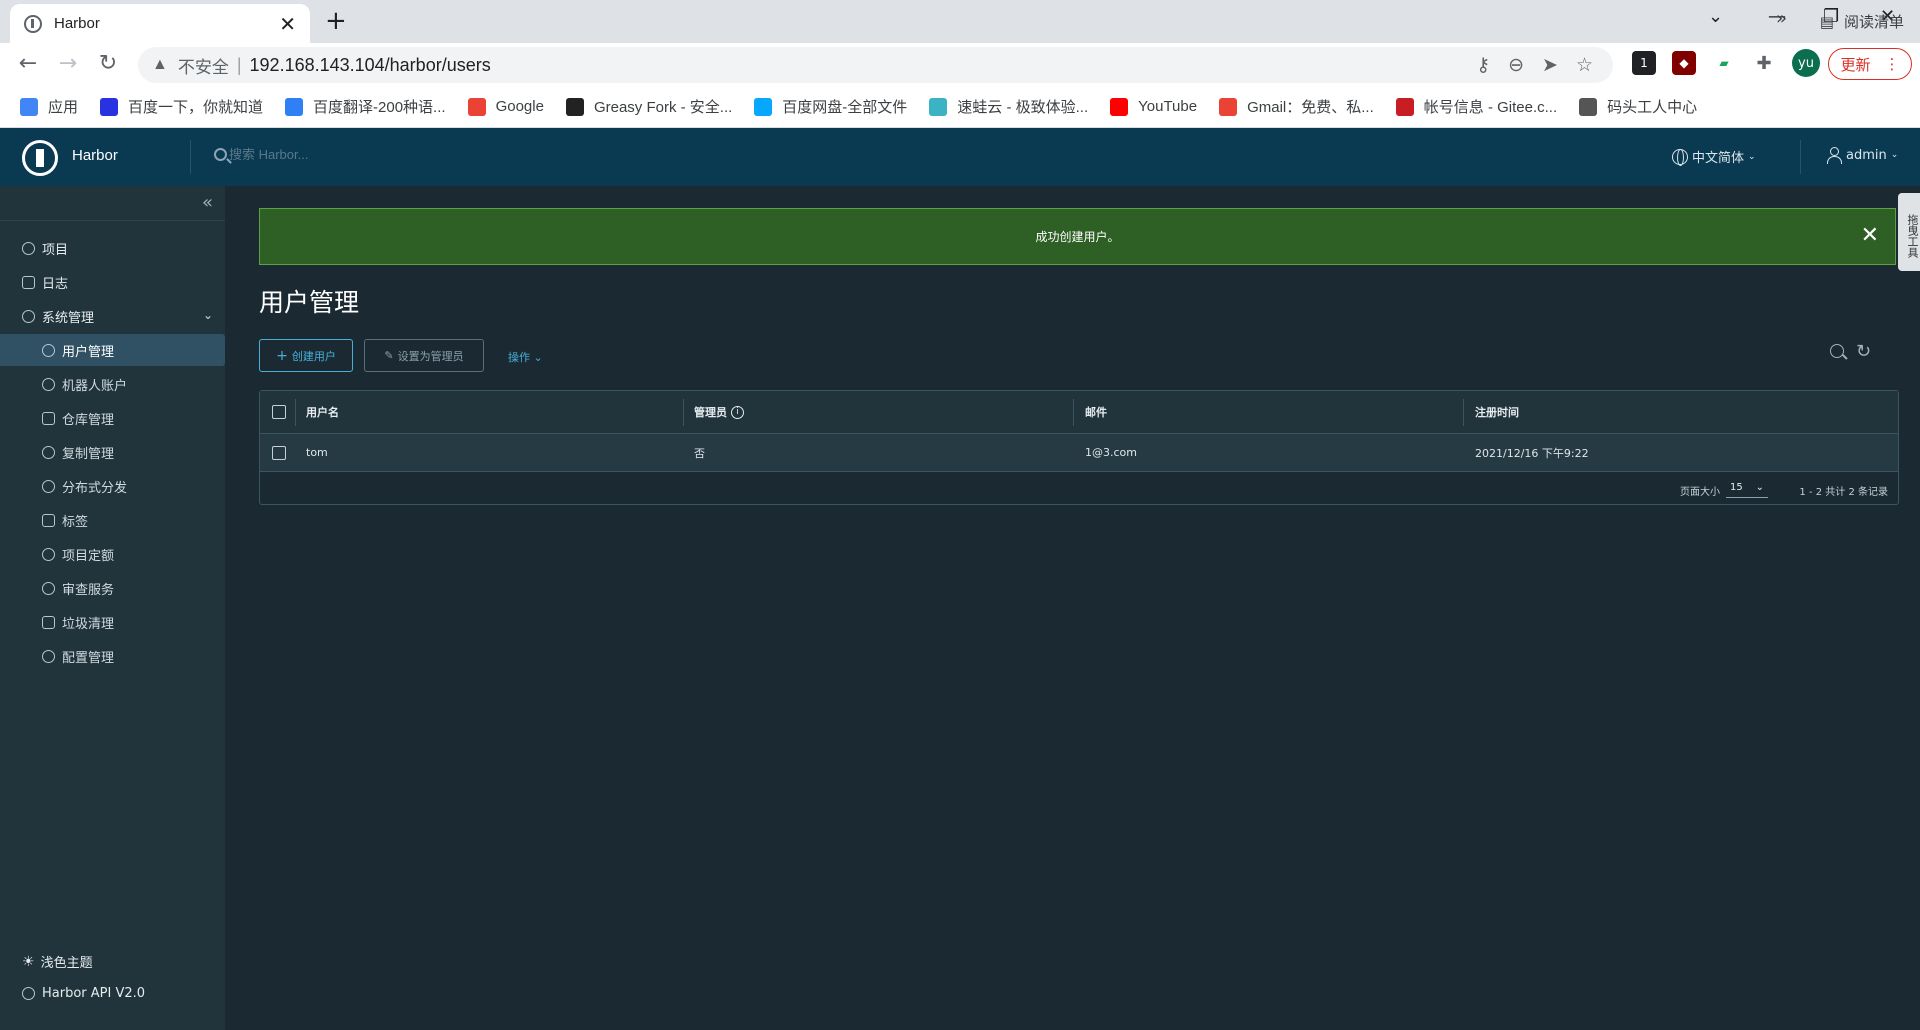 The image size is (1920, 1030). I want to click on collapse-sidebar-icon: «, so click(207, 202).